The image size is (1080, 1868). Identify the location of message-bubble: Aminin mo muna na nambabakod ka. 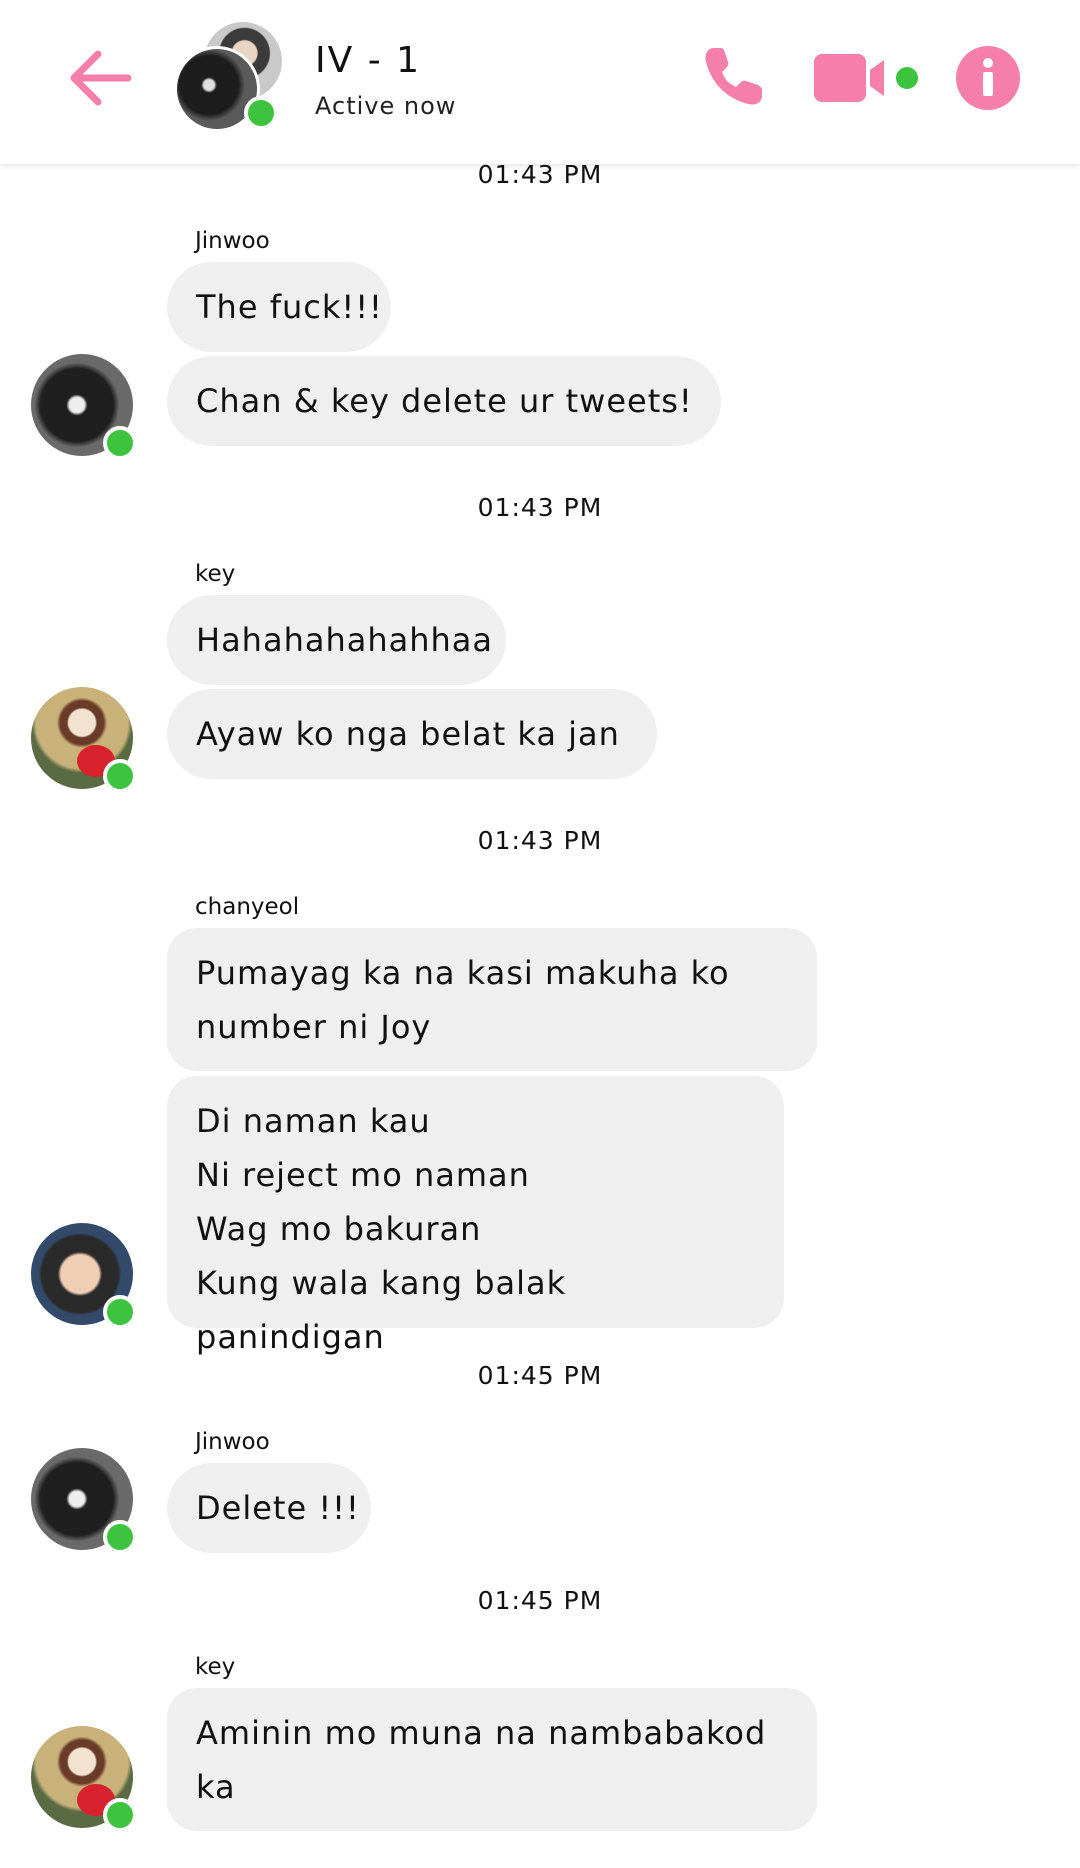
(492, 1759).